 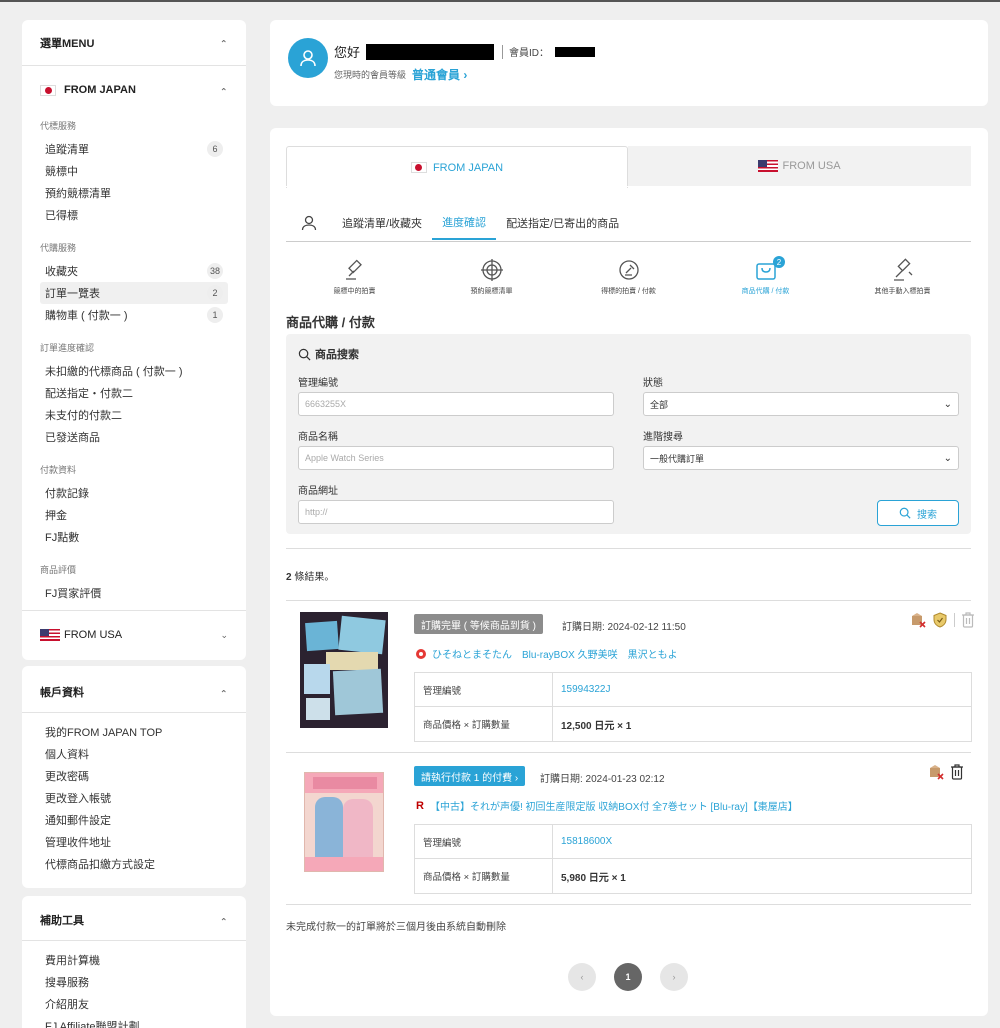 I want to click on order-date: 訂購日期: 2024-02-12 11:50, so click(x=624, y=627).